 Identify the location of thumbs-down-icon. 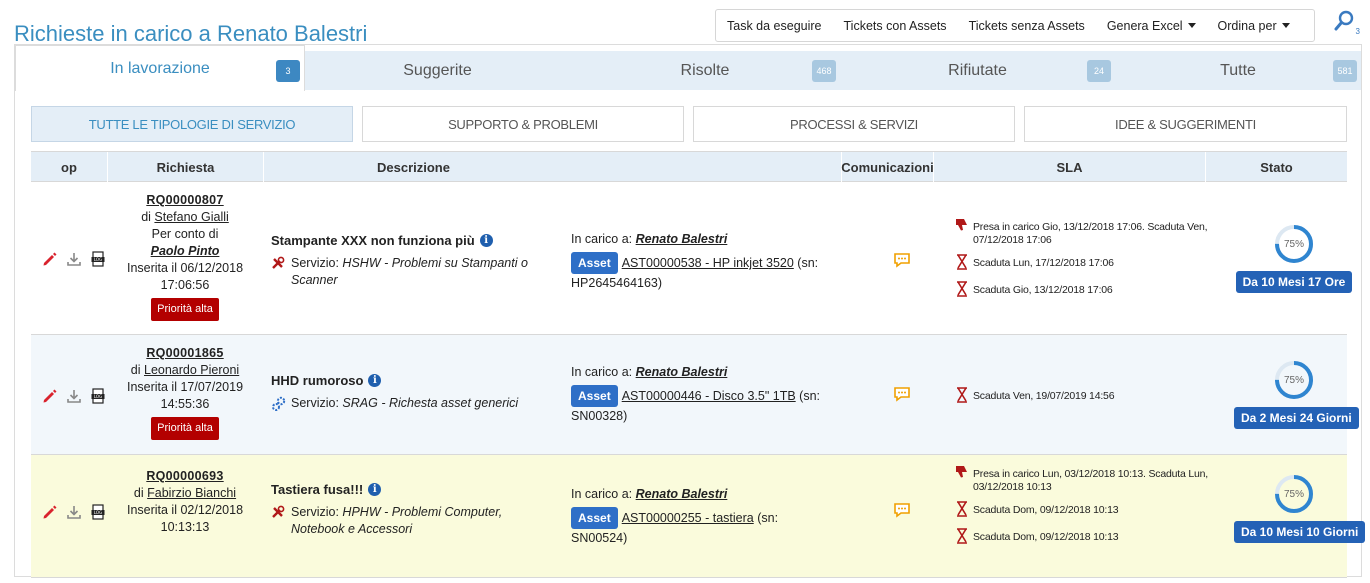
(964, 227).